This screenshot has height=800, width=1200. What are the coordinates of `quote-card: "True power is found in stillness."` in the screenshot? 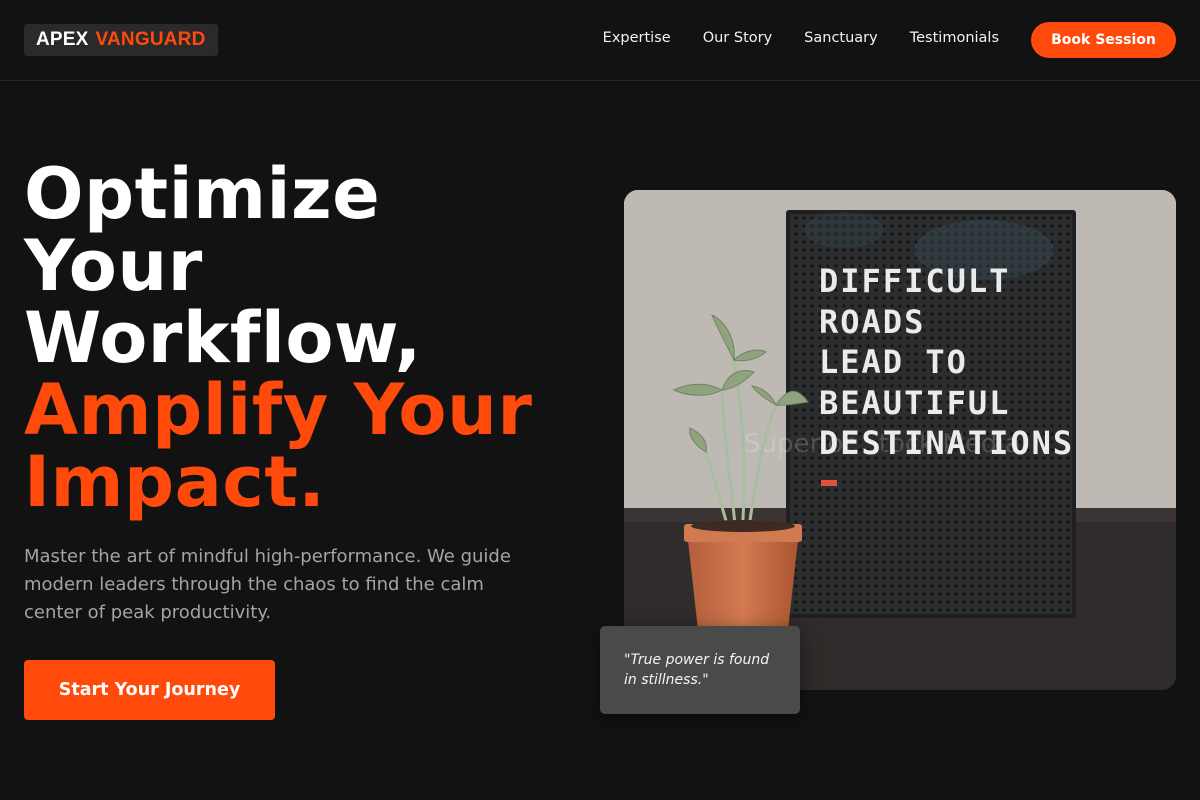 It's located at (700, 670).